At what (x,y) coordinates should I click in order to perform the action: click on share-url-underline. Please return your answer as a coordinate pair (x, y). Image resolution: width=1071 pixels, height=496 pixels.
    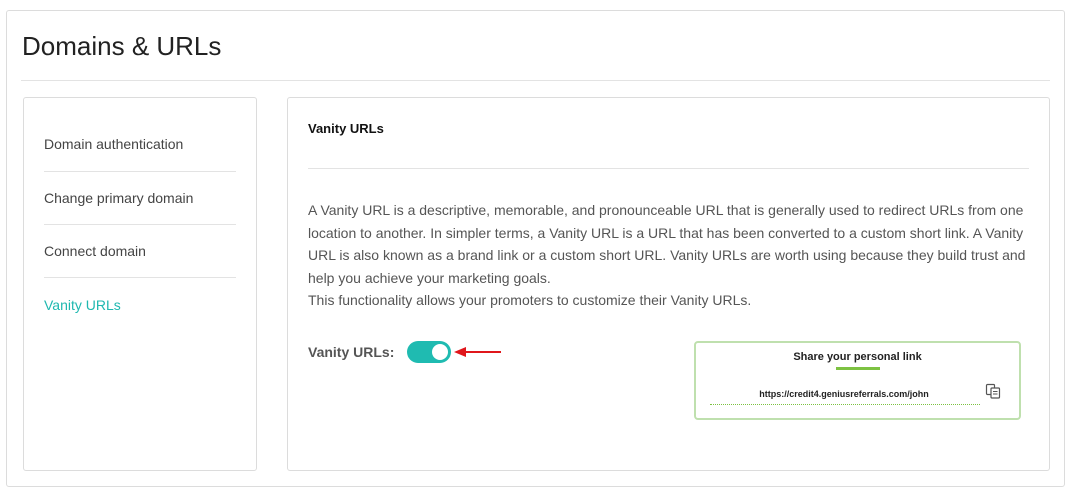
    Looking at the image, I should click on (845, 404).